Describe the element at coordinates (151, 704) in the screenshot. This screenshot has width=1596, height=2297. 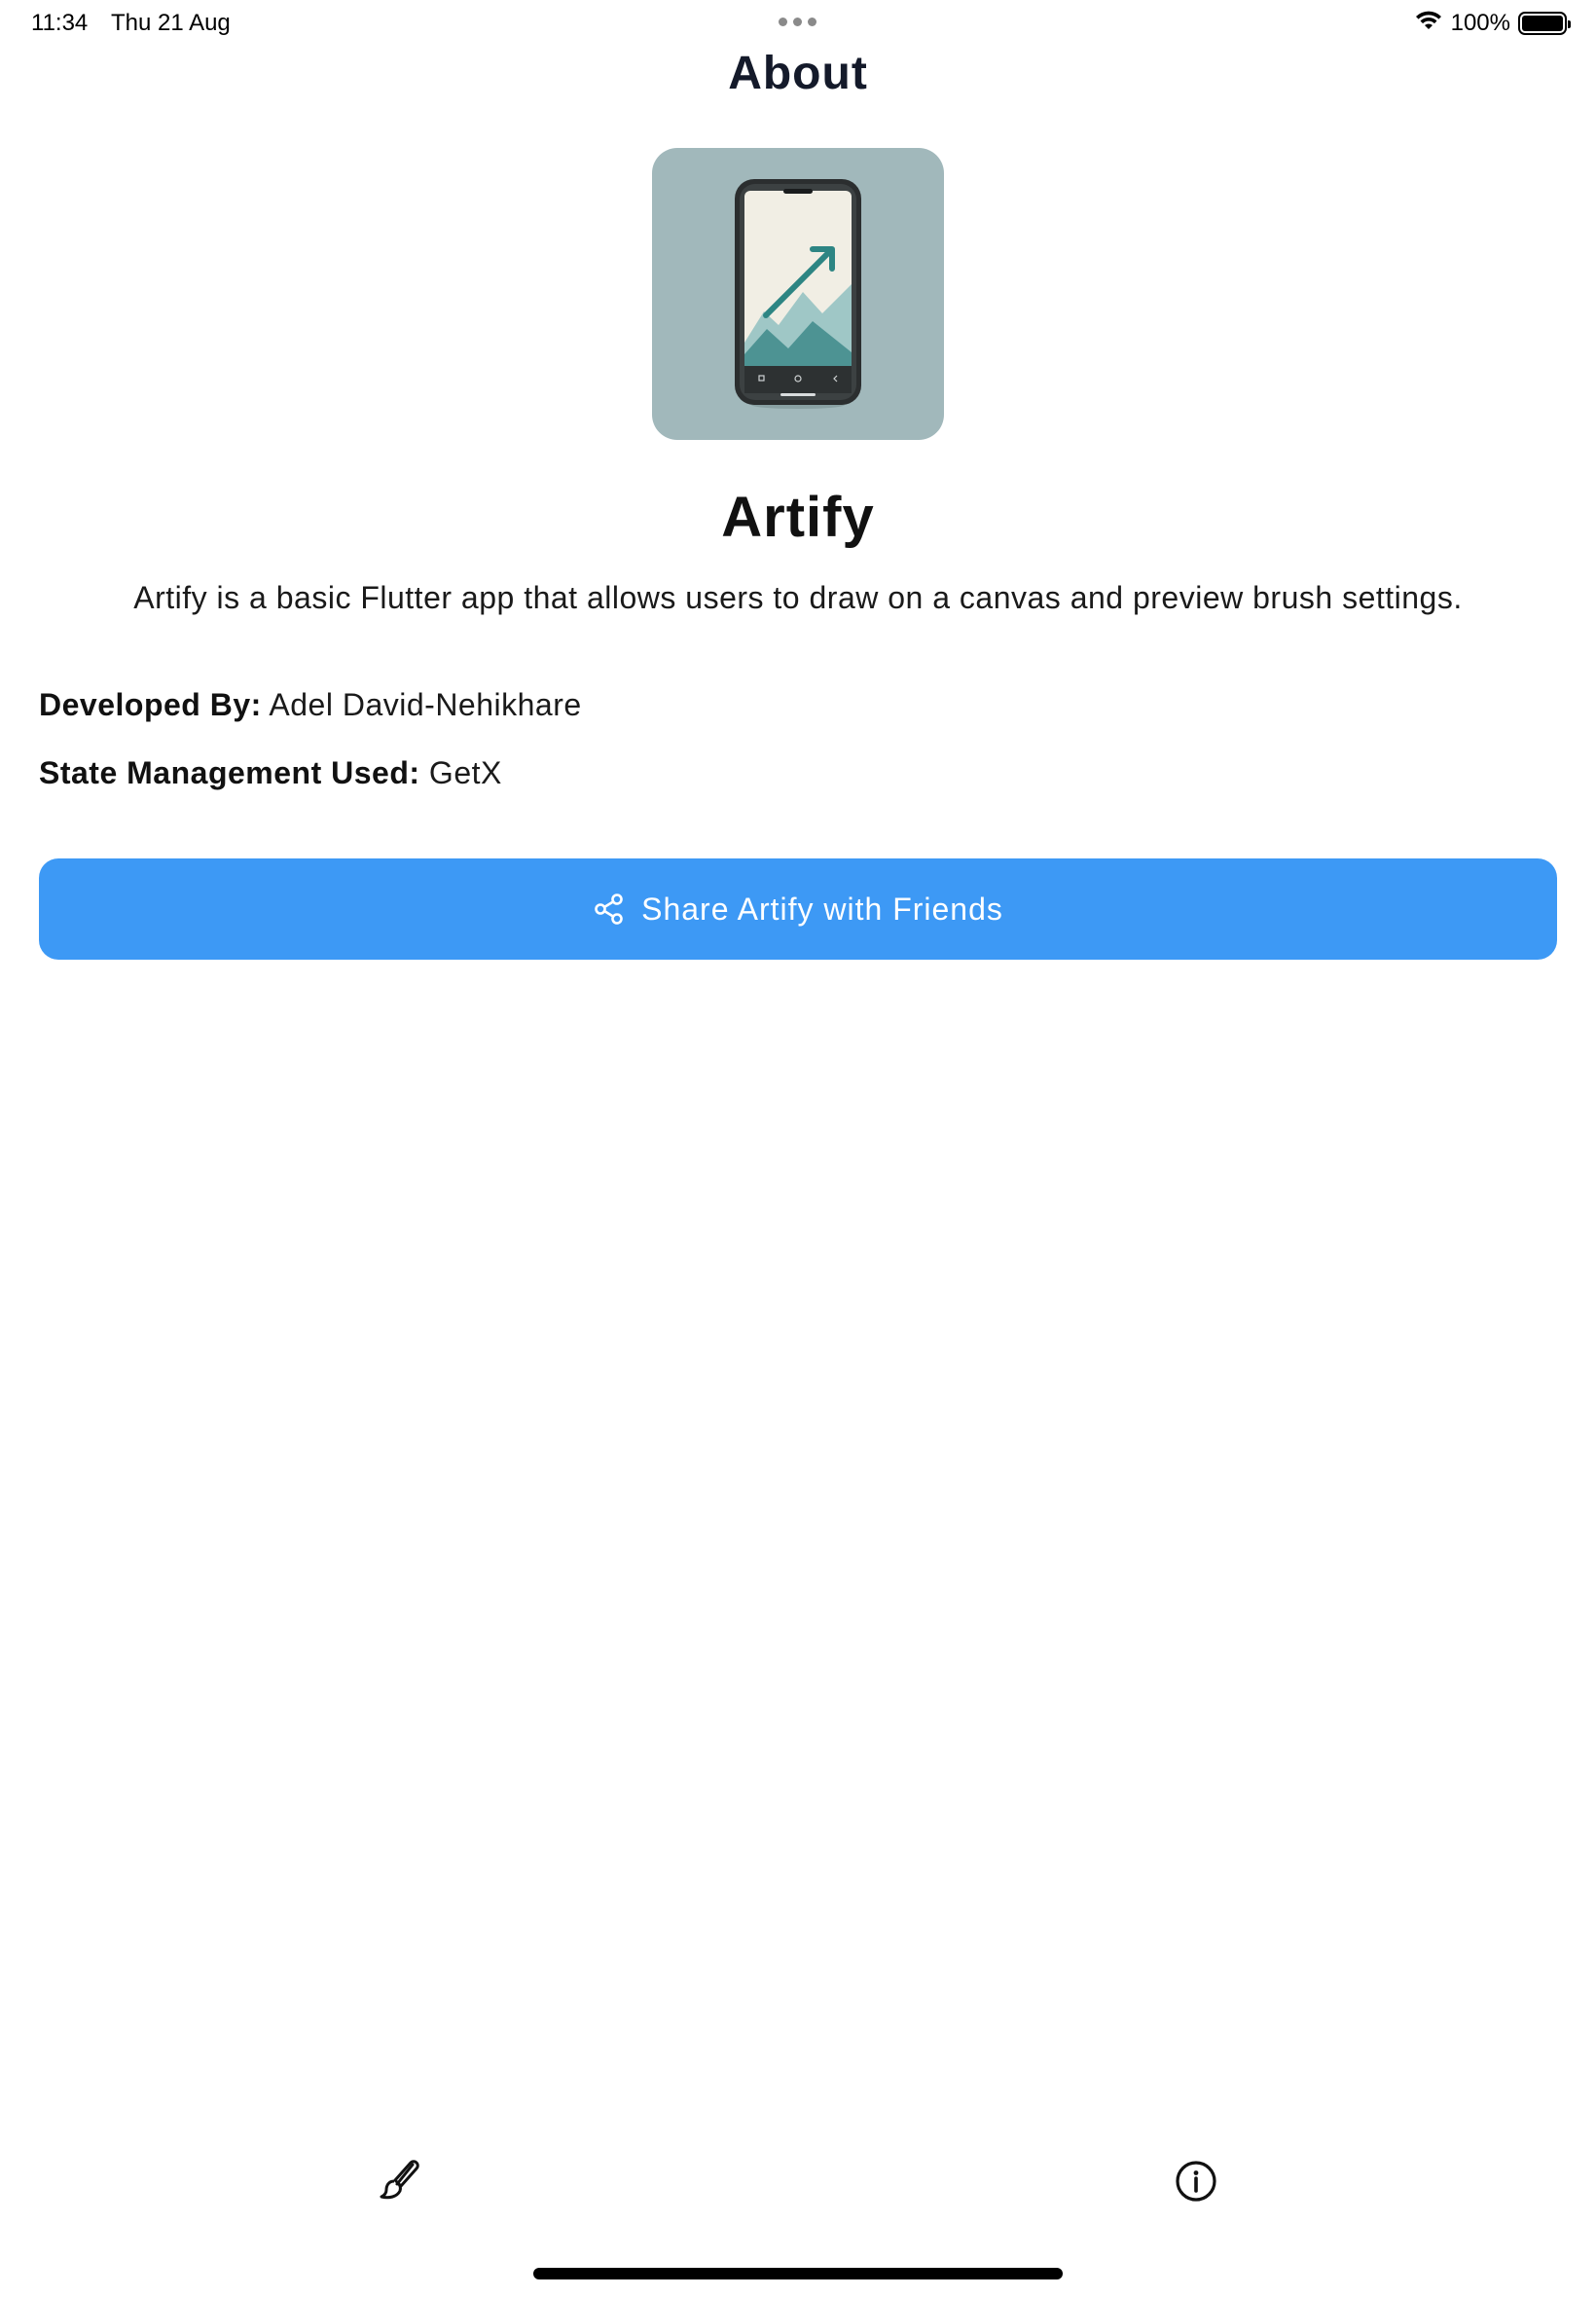
I see `developed-by-label: Developed By:` at that location.